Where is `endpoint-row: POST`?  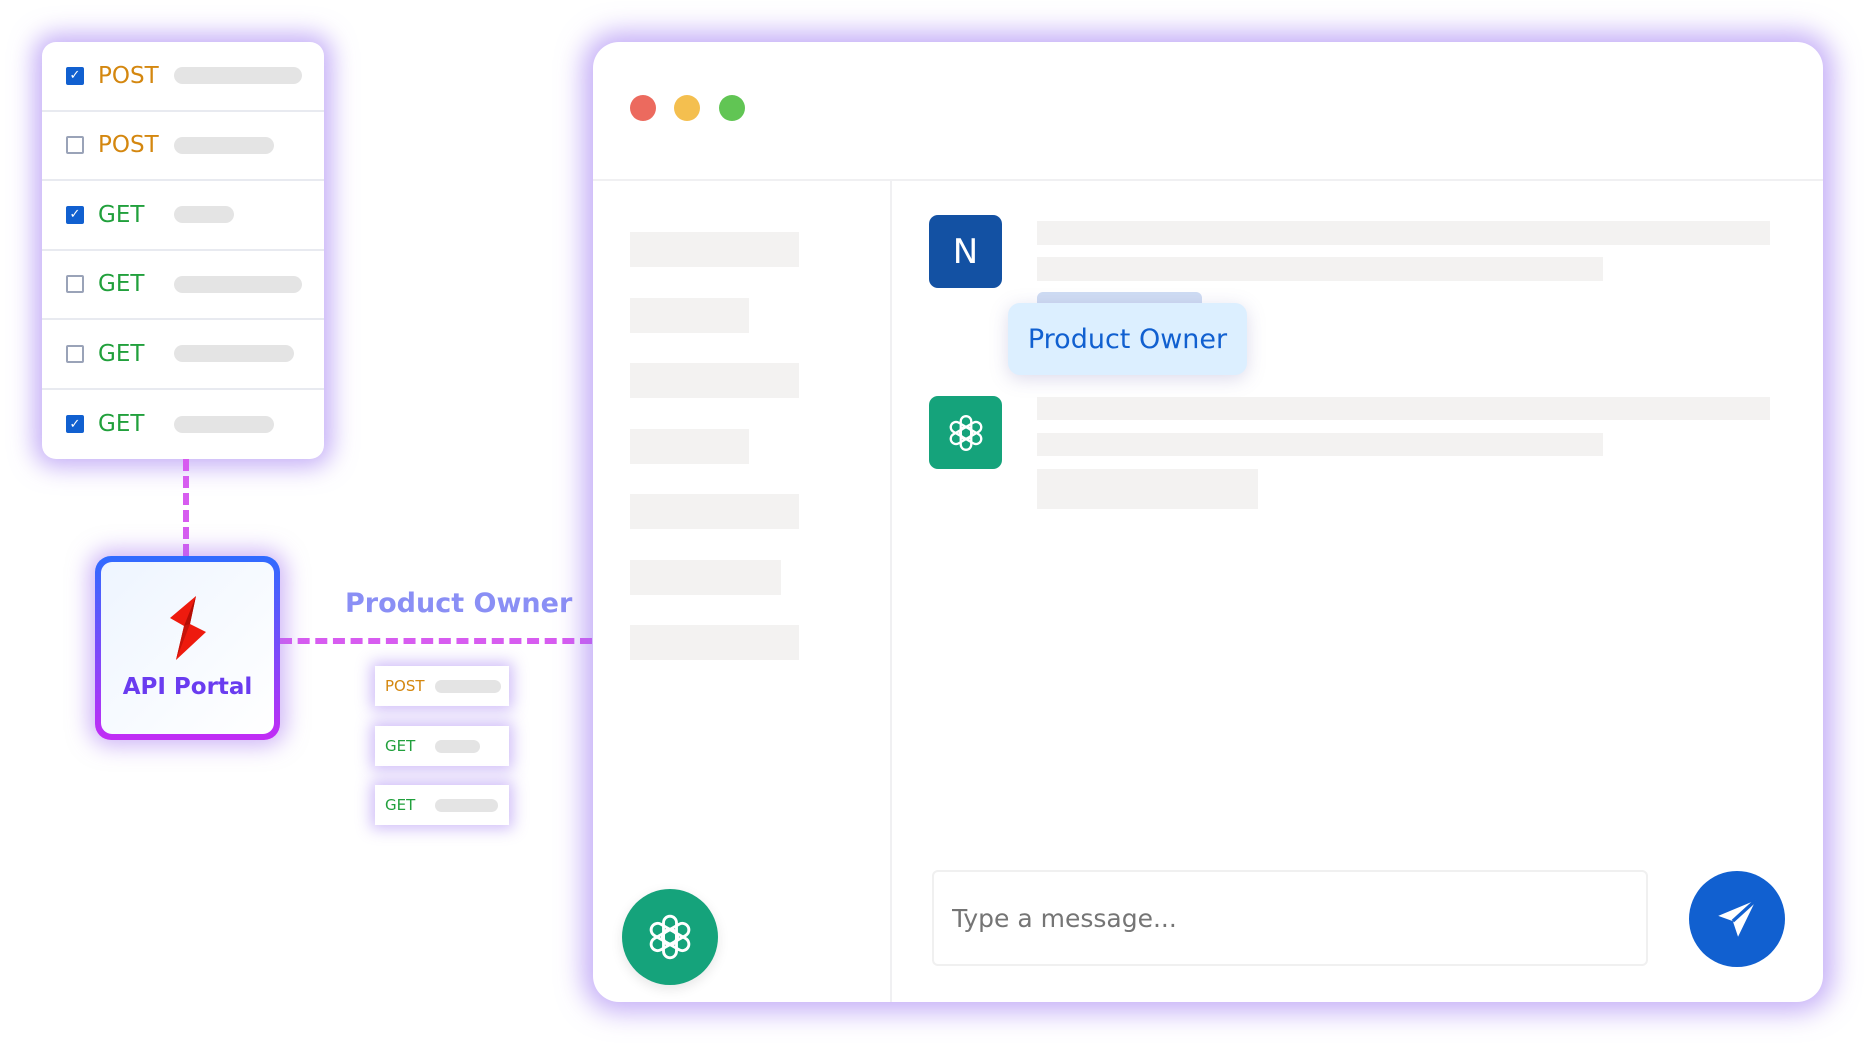
endpoint-row: POST is located at coordinates (183, 146).